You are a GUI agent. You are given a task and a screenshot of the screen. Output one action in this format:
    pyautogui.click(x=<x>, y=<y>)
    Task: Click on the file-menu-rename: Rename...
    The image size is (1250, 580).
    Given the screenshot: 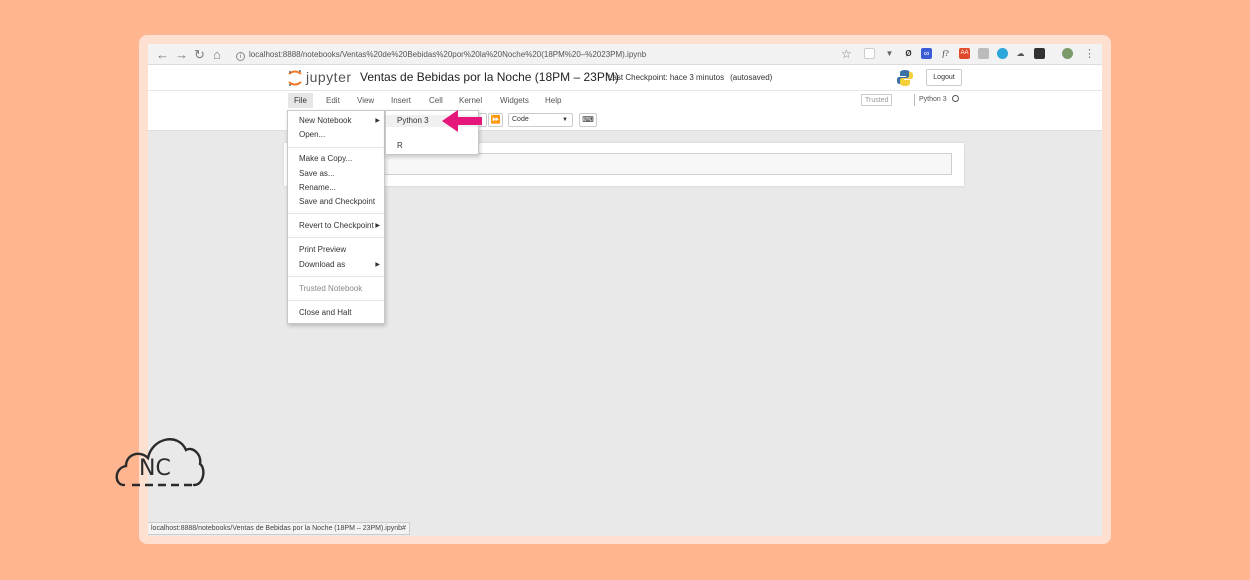 What is the action you would take?
    pyautogui.click(x=317, y=188)
    